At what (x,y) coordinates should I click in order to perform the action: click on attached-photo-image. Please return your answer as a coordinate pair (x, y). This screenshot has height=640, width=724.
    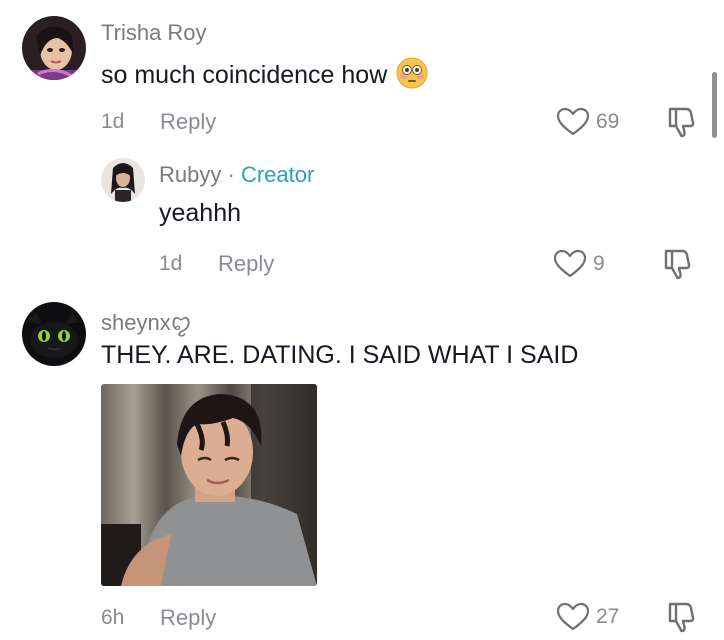
    Looking at the image, I should click on (209, 485).